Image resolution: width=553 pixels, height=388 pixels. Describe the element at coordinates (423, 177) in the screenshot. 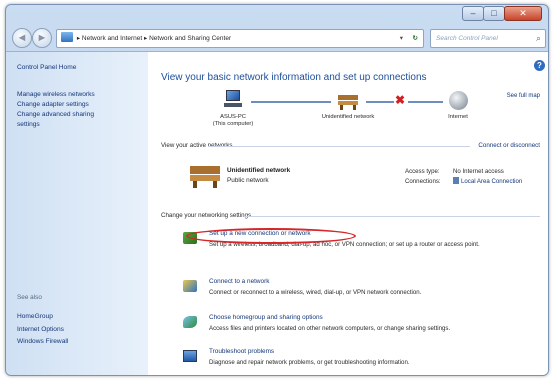

I see `network-property-labels: Access type: Connections:` at that location.